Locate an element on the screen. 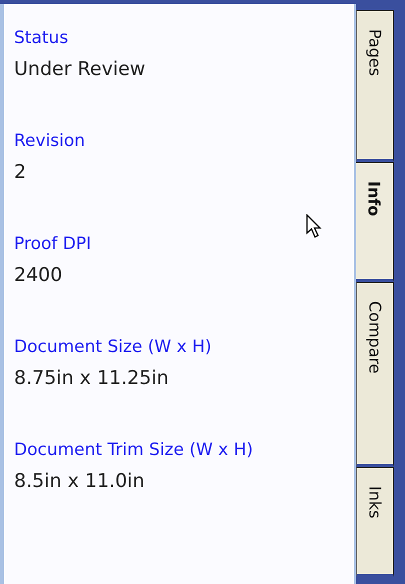 This screenshot has height=584, width=405. field-value: Under Review is located at coordinates (80, 69).